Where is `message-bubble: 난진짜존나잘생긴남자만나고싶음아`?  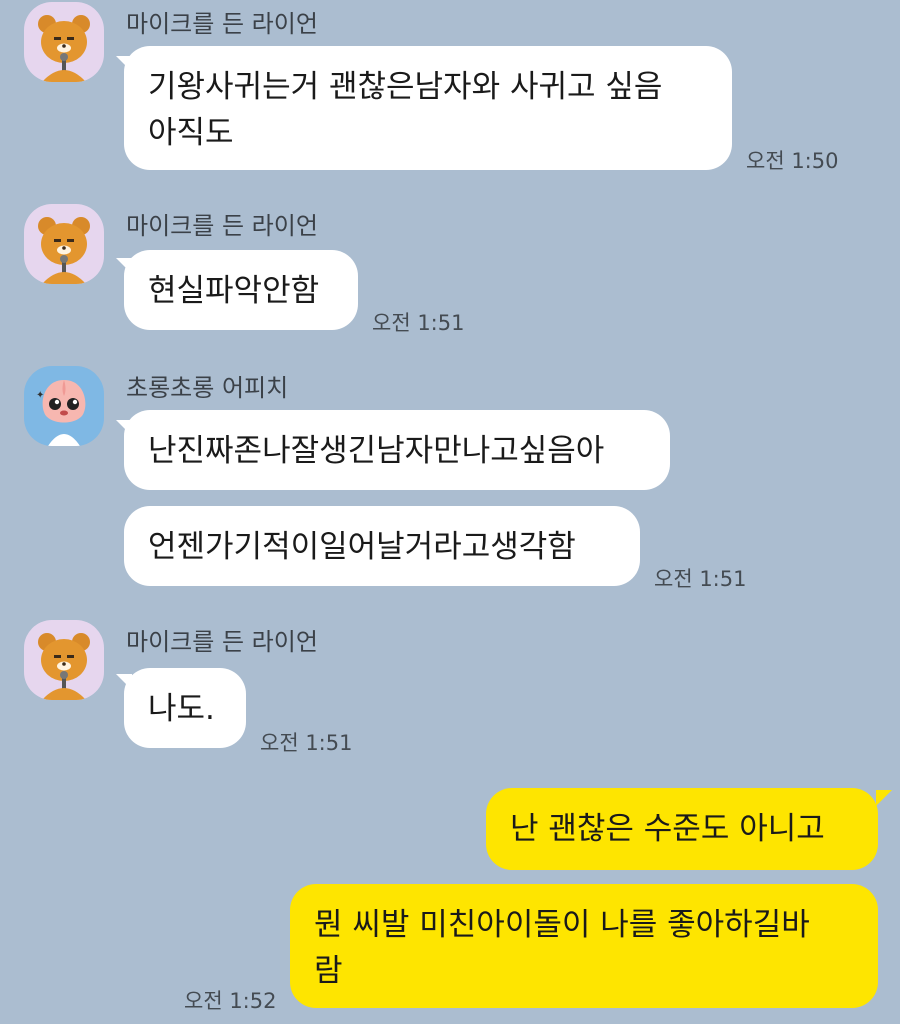
message-bubble: 난진짜존나잘생긴남자만나고싶음아 is located at coordinates (397, 450).